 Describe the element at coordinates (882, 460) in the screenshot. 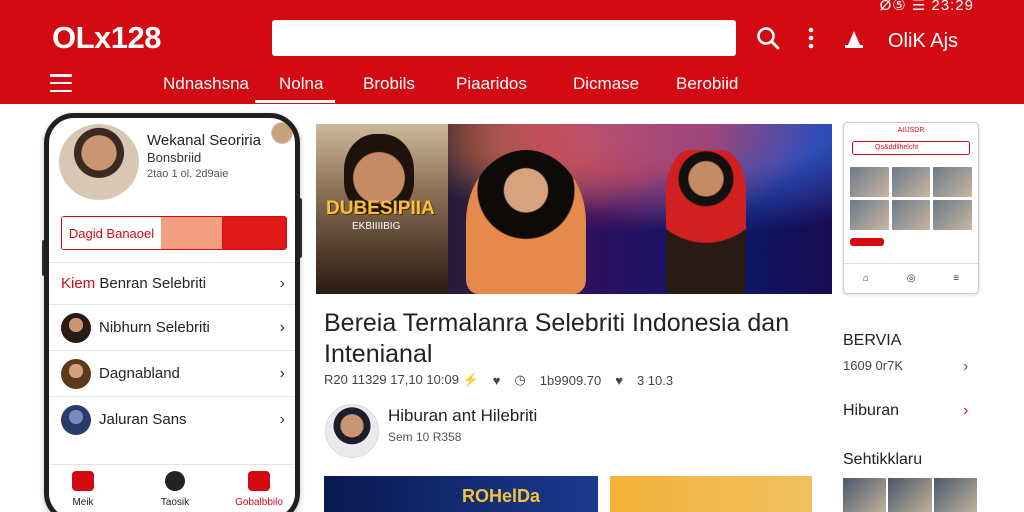

I see `sidebar-item: Sehtikklaru` at that location.